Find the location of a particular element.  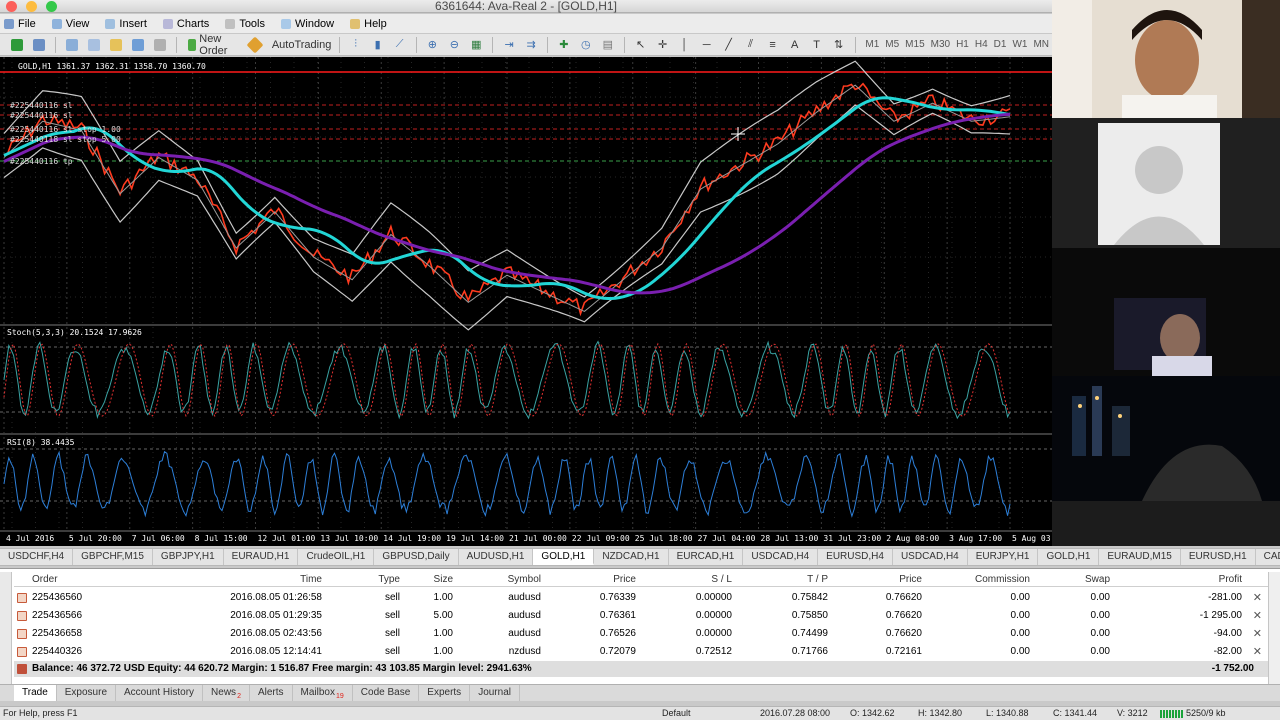

timeframe-m5-button: M5 is located at coordinates (892, 44).